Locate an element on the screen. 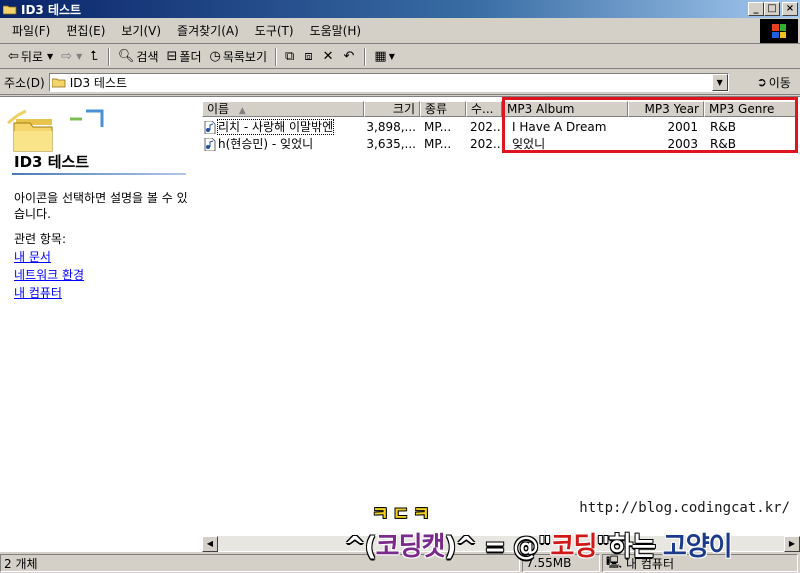  move-to-button: ⧉ is located at coordinates (290, 57).